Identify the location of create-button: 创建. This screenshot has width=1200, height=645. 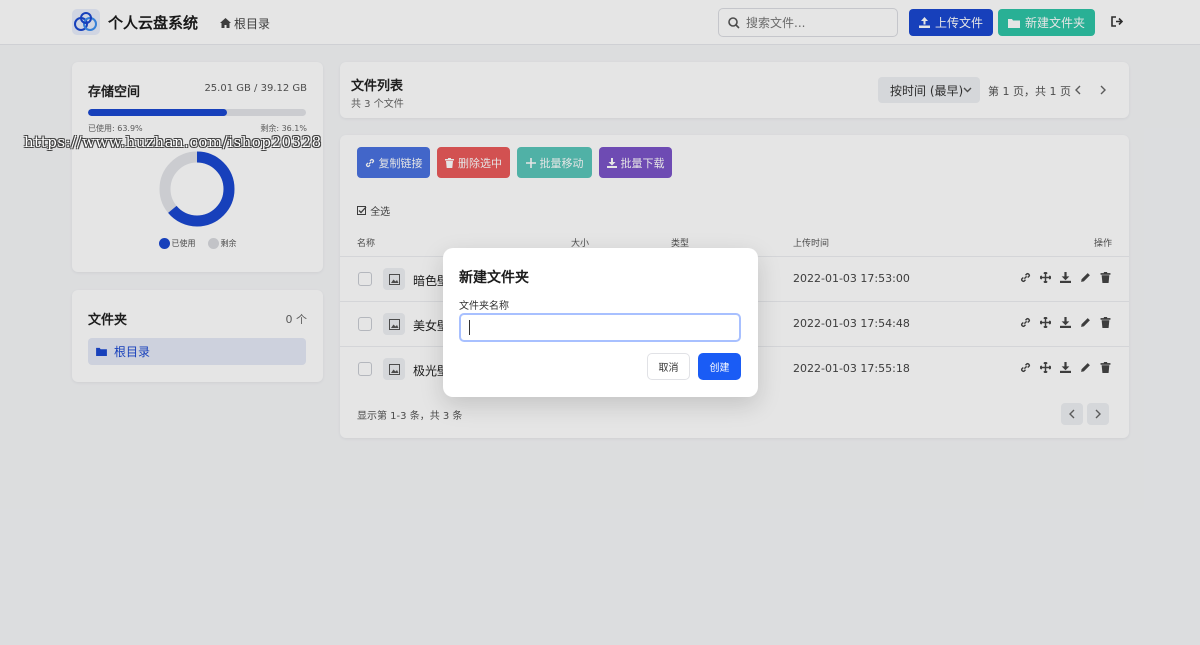
(719, 366).